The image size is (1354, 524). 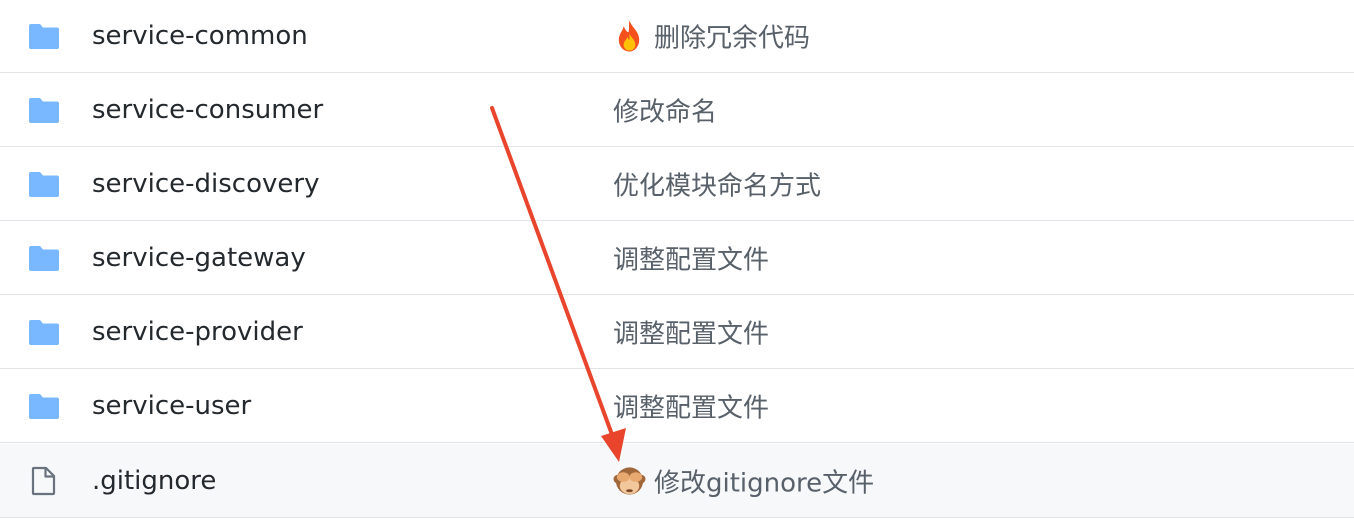 What do you see at coordinates (199, 258) in the screenshot?
I see `file-name-link: service-gateway` at bounding box center [199, 258].